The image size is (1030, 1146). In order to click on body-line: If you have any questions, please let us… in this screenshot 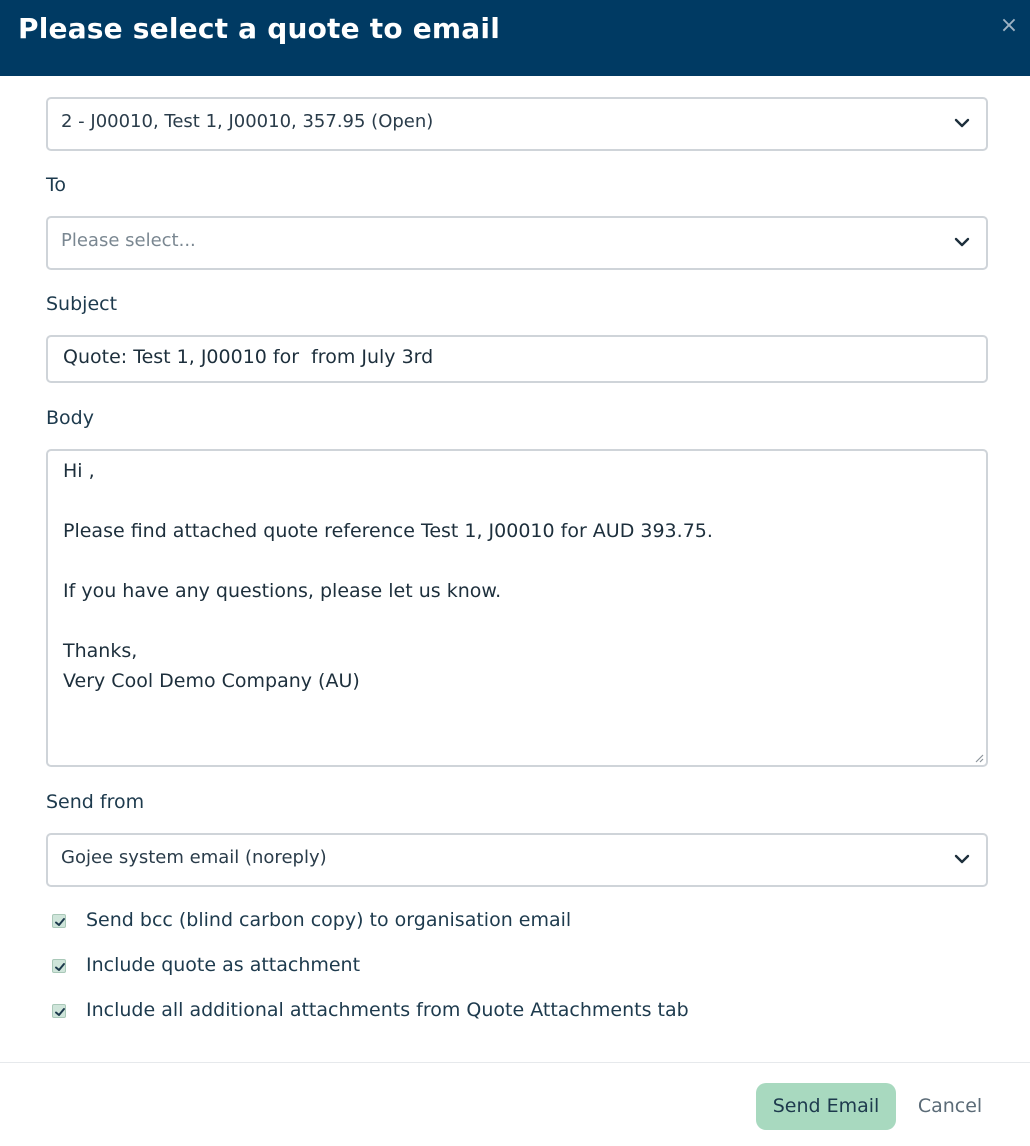, I will do `click(282, 591)`.